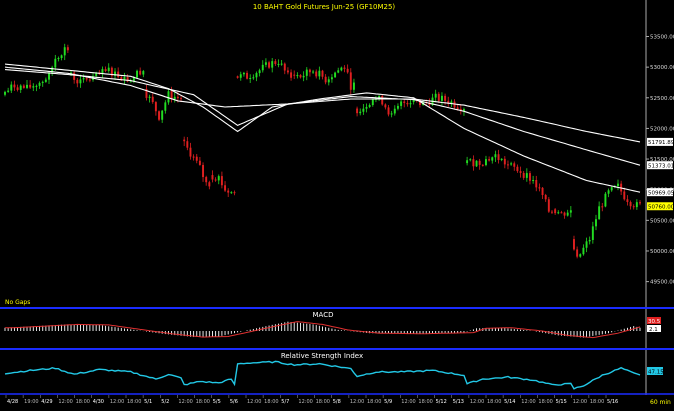  Describe the element at coordinates (458, 402) in the screenshot. I see `time-tick-label: 5/13` at that location.